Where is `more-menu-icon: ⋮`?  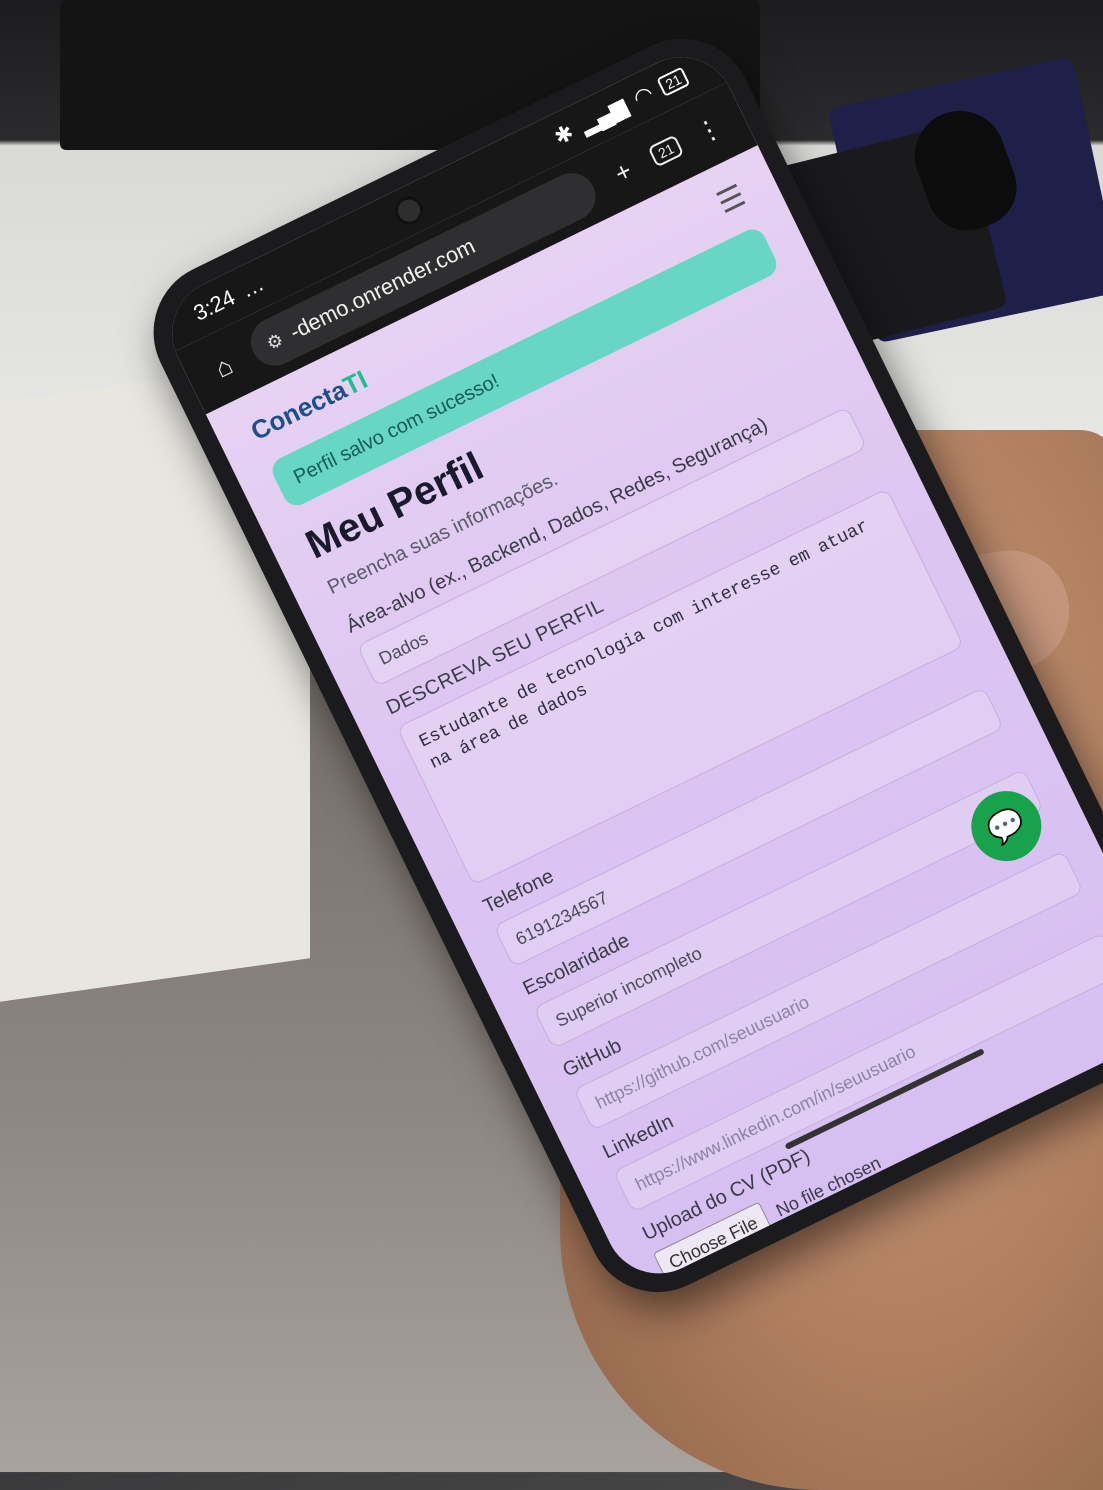 more-menu-icon: ⋮ is located at coordinates (709, 130).